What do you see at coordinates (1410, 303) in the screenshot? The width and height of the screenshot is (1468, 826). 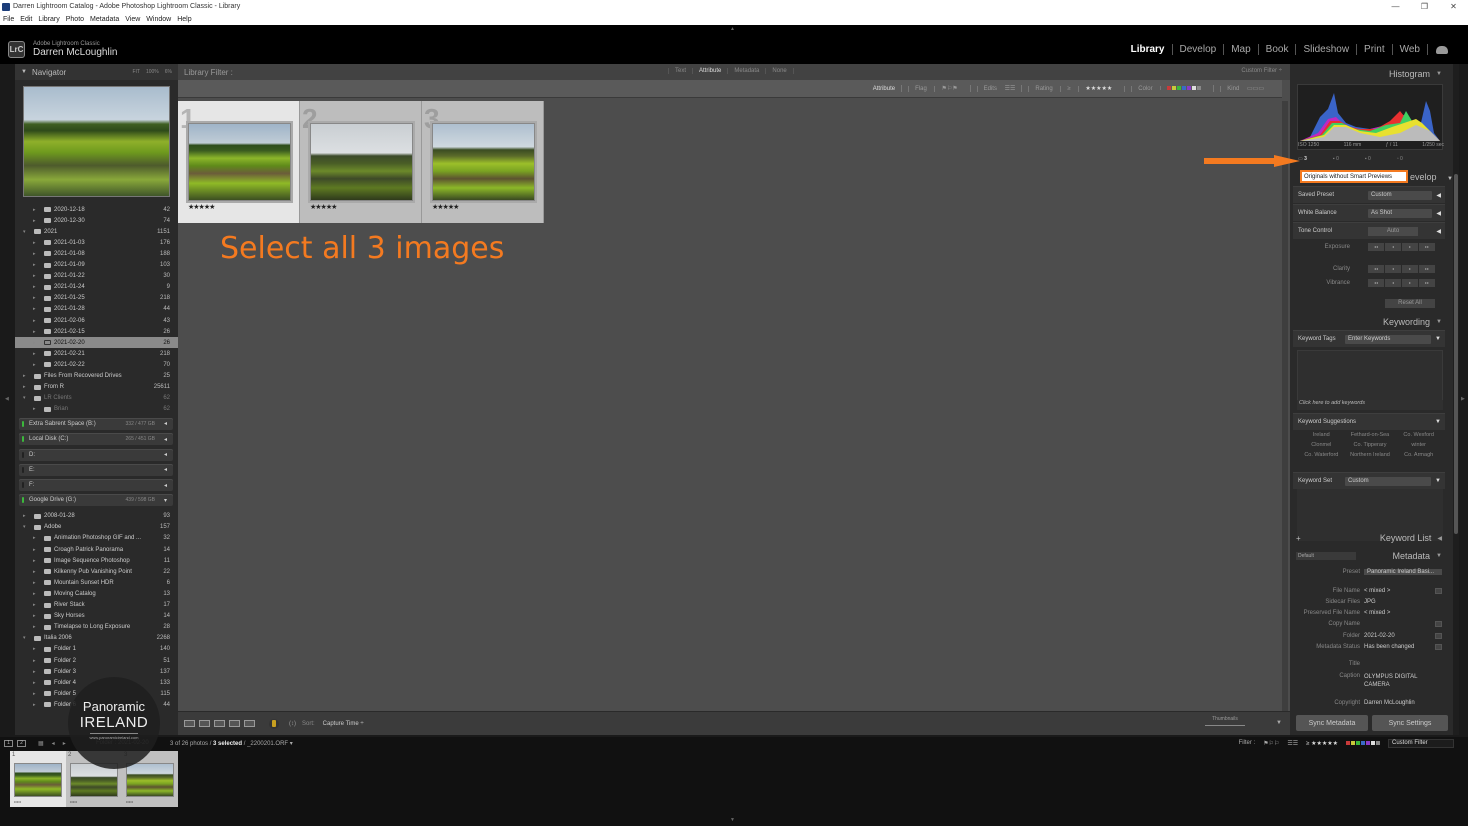 I see `reset-all-button: Reset All` at bounding box center [1410, 303].